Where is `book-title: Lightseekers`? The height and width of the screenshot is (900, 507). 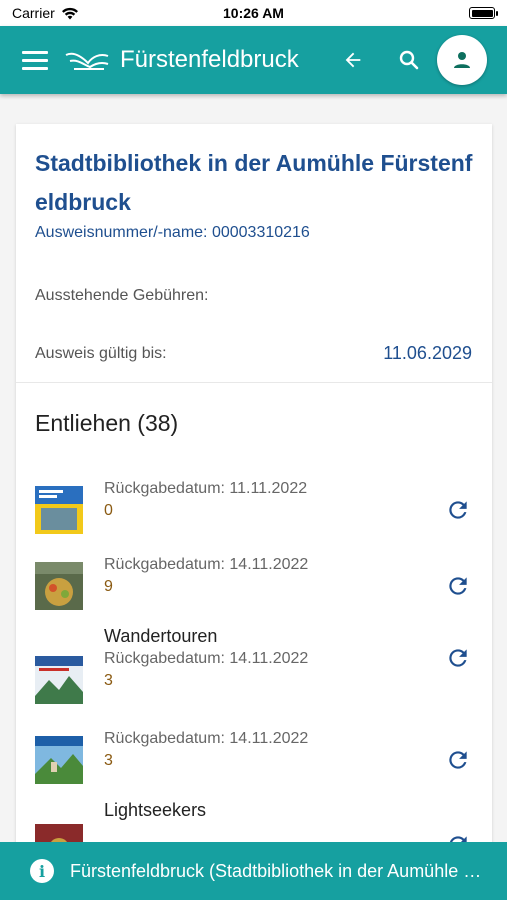 book-title: Lightseekers is located at coordinates (155, 810).